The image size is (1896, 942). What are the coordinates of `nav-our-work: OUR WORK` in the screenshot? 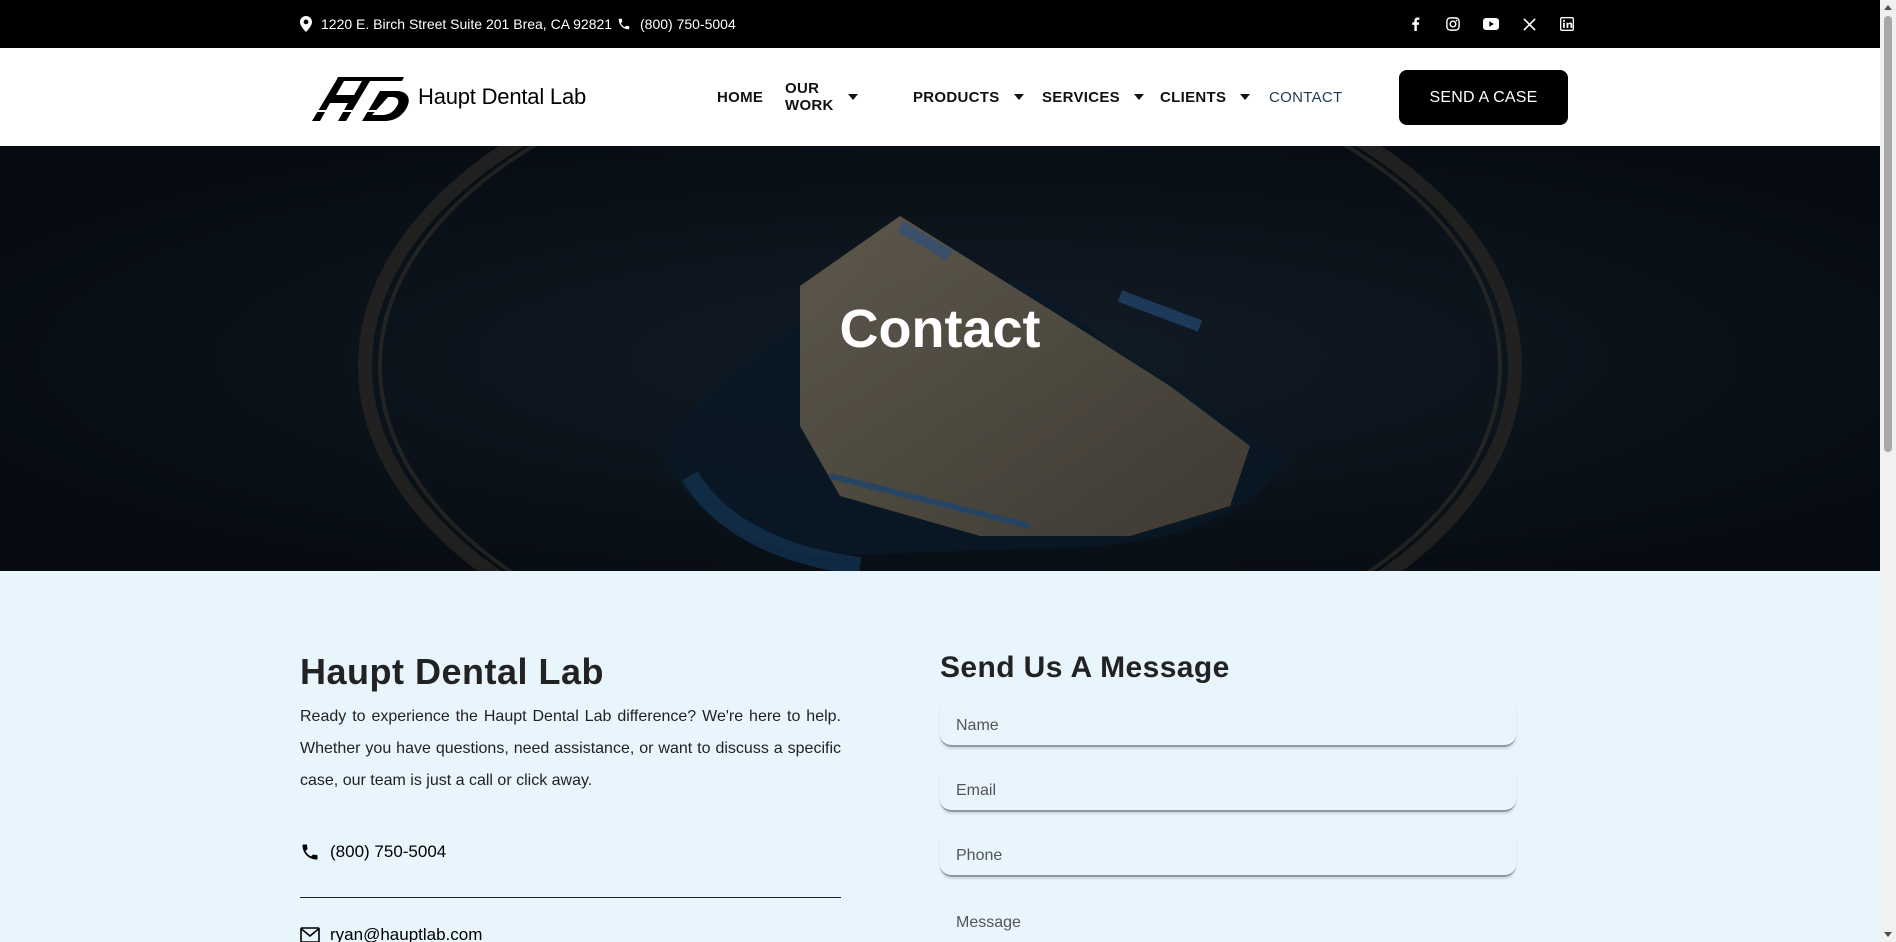 It's located at (821, 97).